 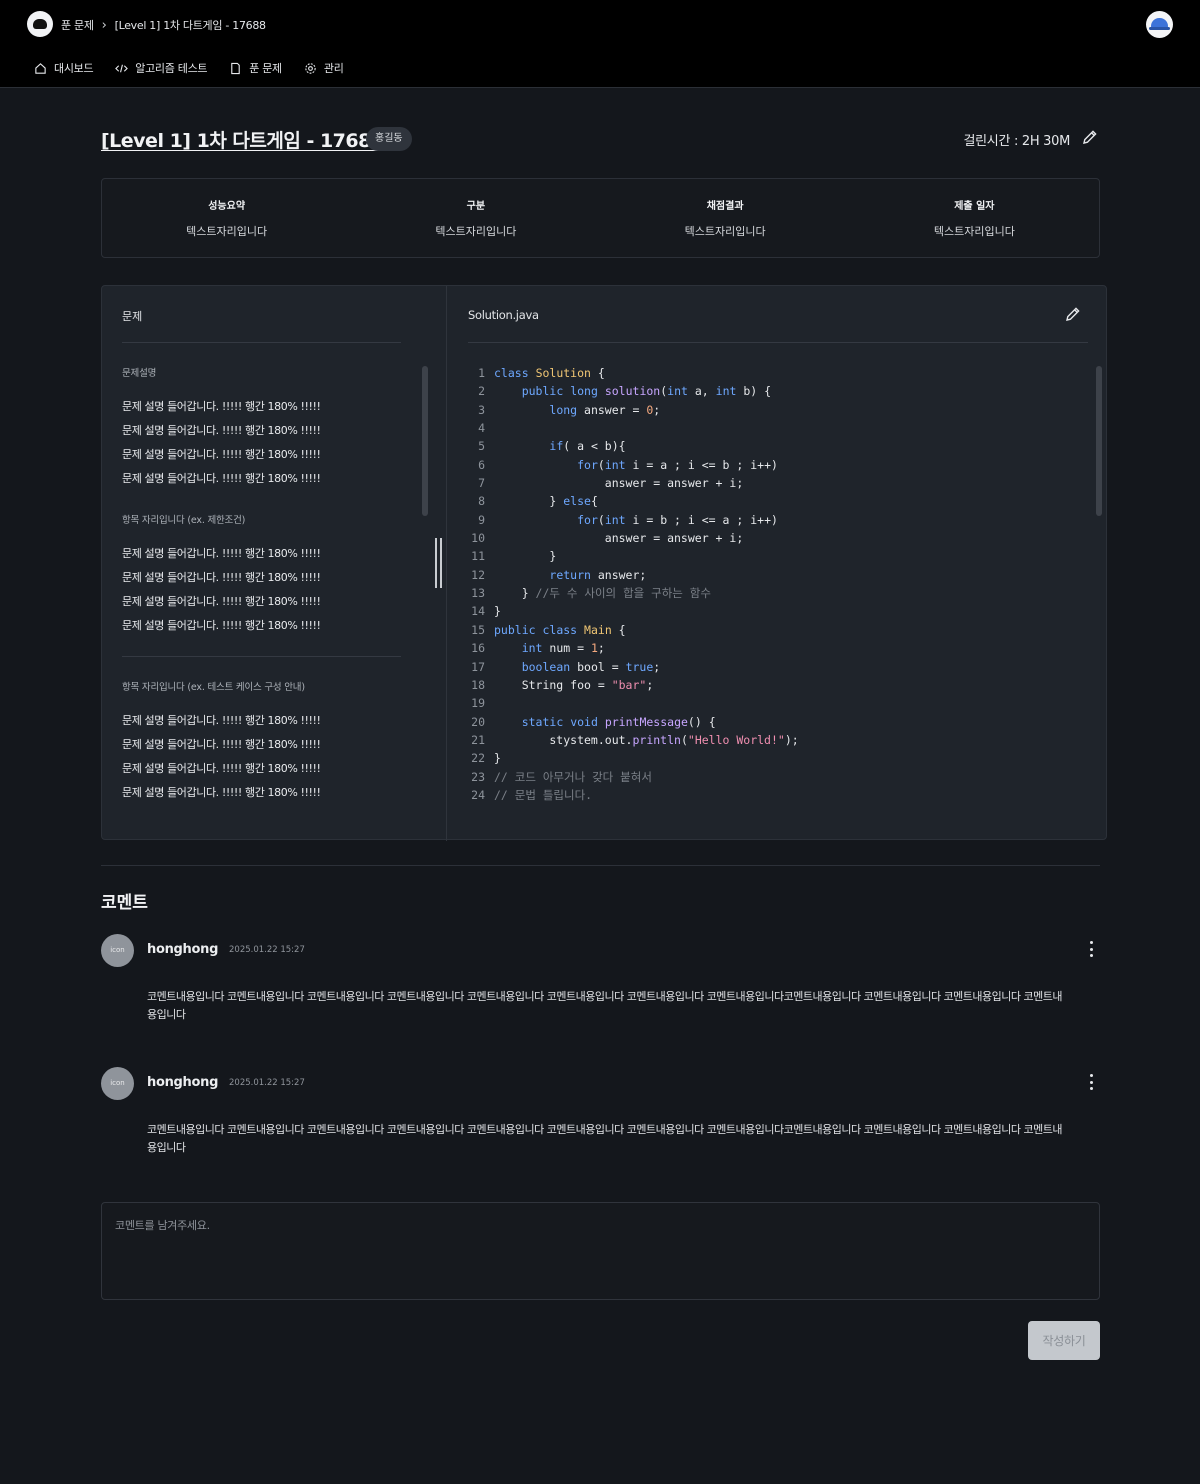 I want to click on line-number: 5, so click(x=481, y=446).